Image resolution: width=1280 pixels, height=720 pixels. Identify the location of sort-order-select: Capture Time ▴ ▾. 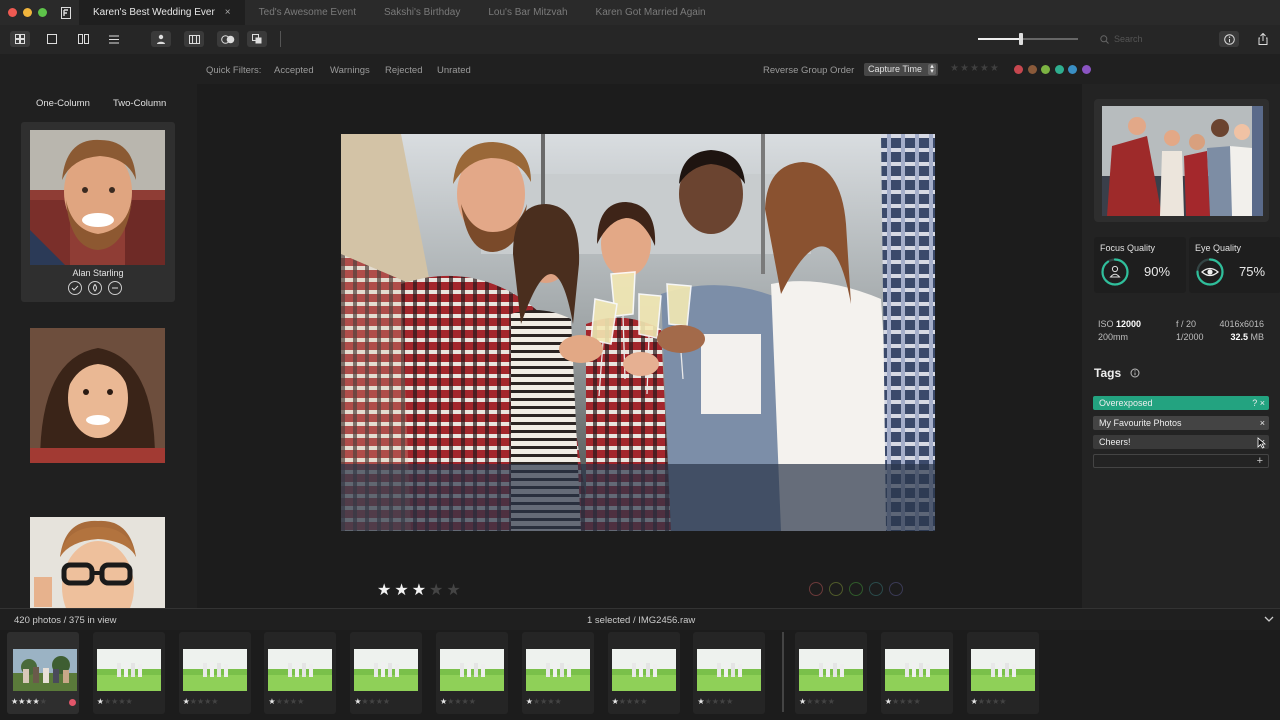
(901, 69).